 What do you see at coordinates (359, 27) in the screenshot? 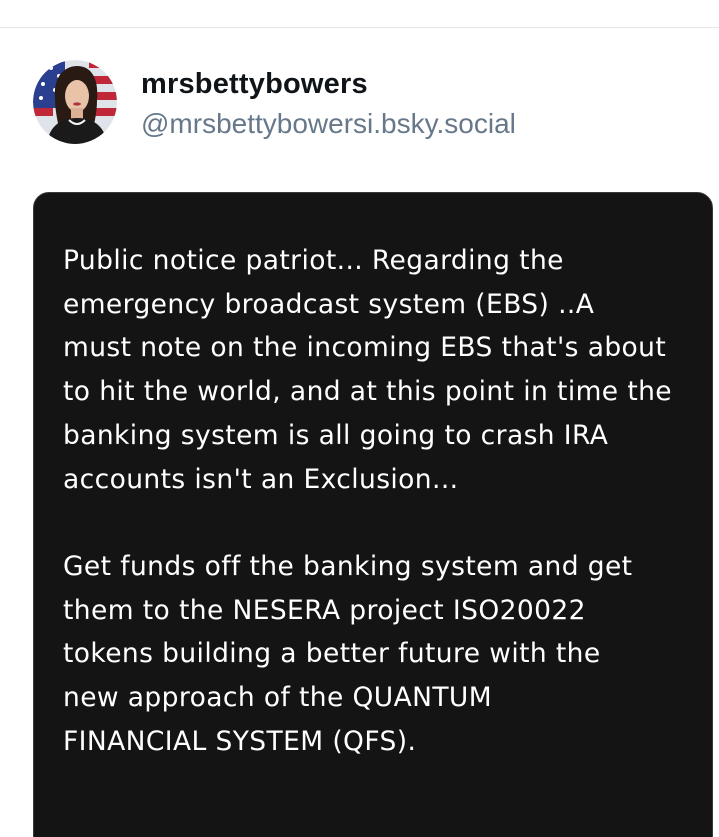
I see `top-divider` at bounding box center [359, 27].